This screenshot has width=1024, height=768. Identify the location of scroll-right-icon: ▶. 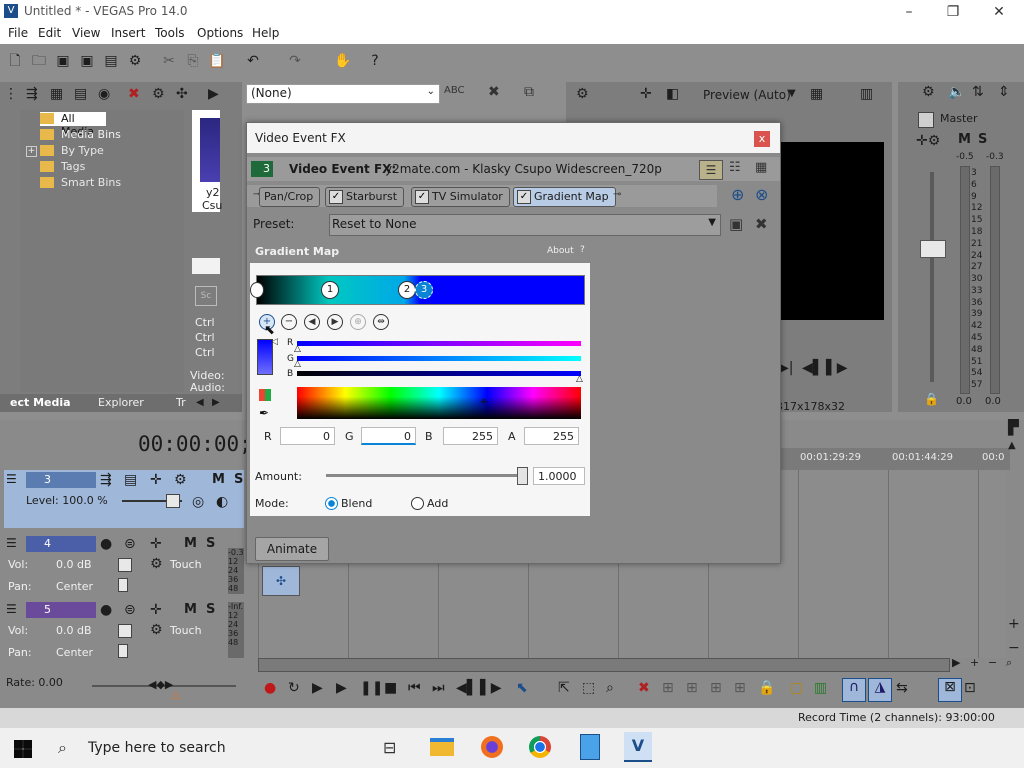
(956, 662).